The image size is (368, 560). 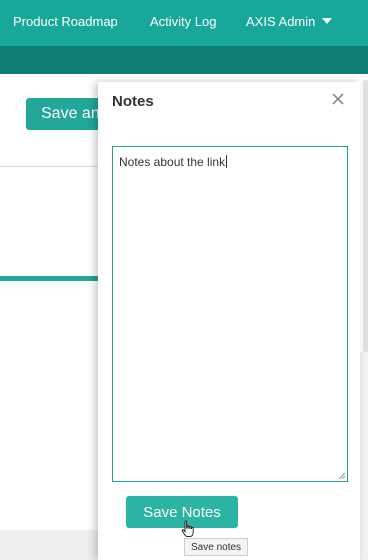 I want to click on sub-nav-bar, so click(x=184, y=60).